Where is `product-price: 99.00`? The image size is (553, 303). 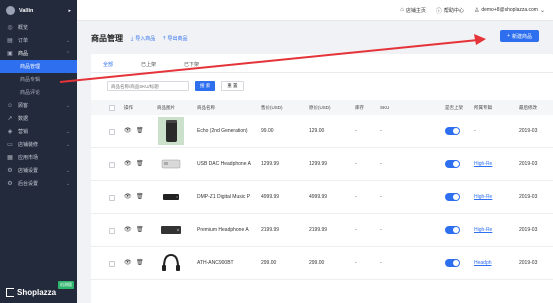 product-price: 99.00 is located at coordinates (267, 131).